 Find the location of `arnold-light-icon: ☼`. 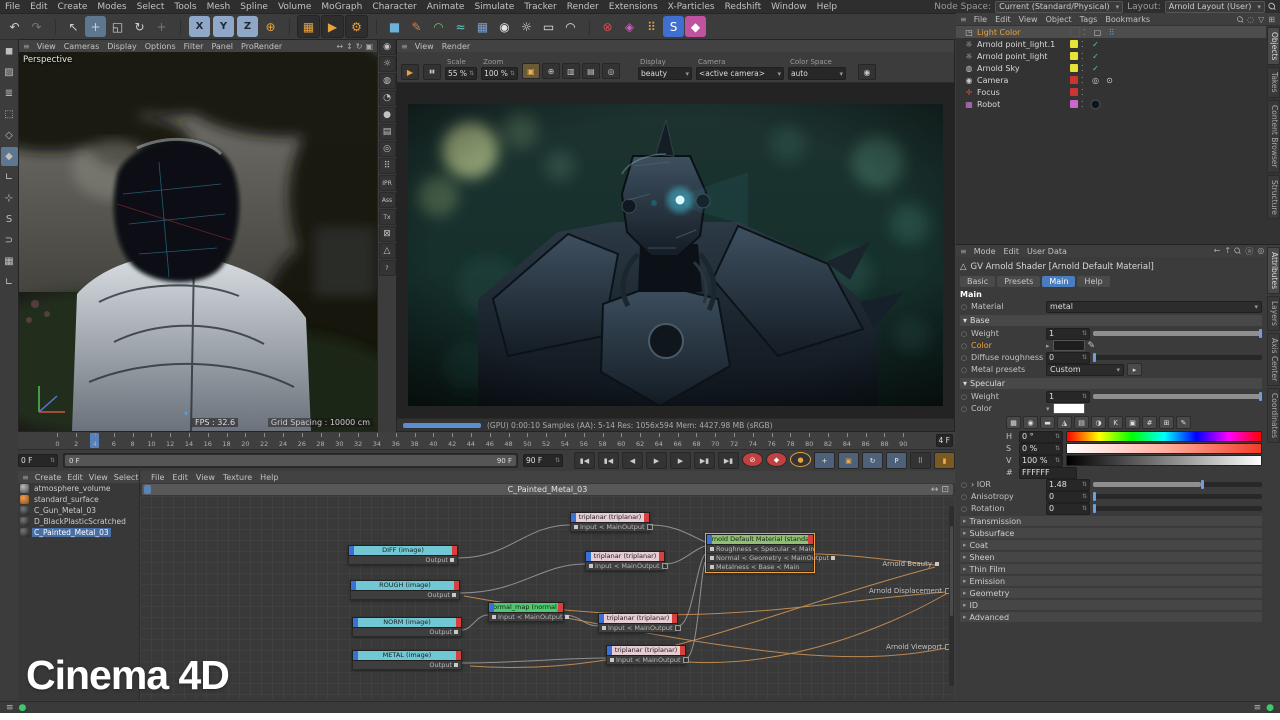

arnold-light-icon: ☼ is located at coordinates (387, 64).